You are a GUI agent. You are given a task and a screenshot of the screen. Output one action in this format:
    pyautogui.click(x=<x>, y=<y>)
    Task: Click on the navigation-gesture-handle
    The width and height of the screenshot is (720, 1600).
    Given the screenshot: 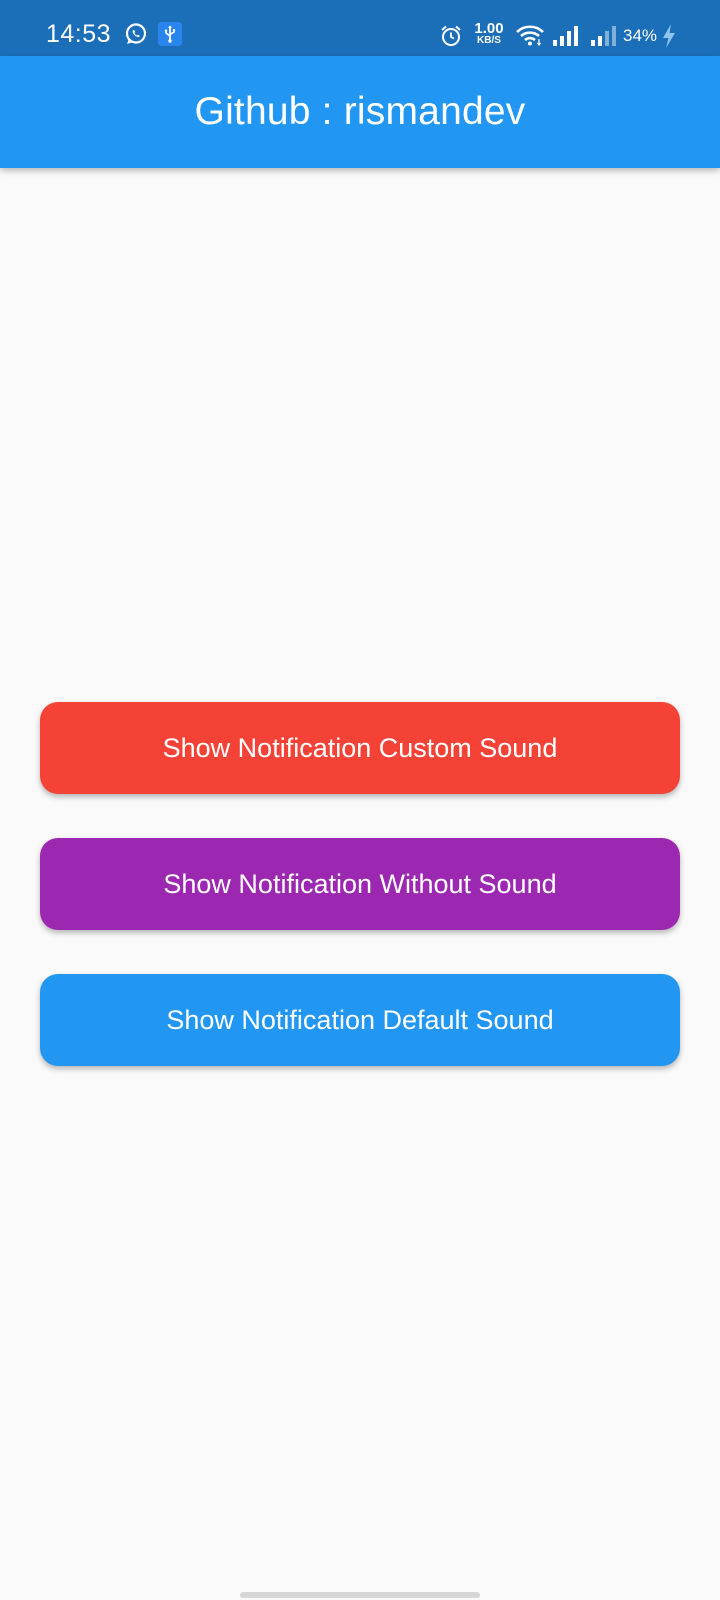 What is the action you would take?
    pyautogui.click(x=360, y=1595)
    